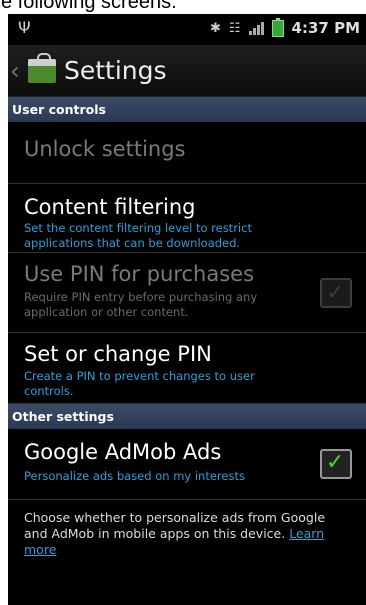  Describe the element at coordinates (118, 354) in the screenshot. I see `set-pin-title: Set or change PIN` at that location.